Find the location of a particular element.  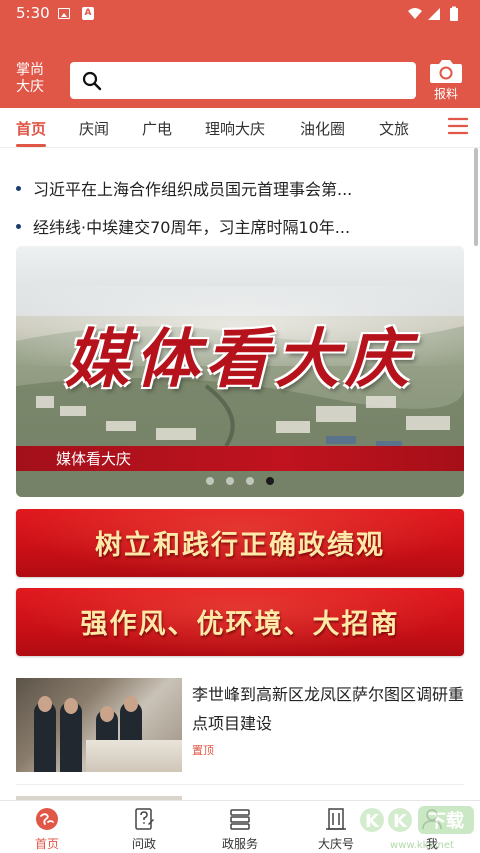

battery-icon is located at coordinates (454, 14).